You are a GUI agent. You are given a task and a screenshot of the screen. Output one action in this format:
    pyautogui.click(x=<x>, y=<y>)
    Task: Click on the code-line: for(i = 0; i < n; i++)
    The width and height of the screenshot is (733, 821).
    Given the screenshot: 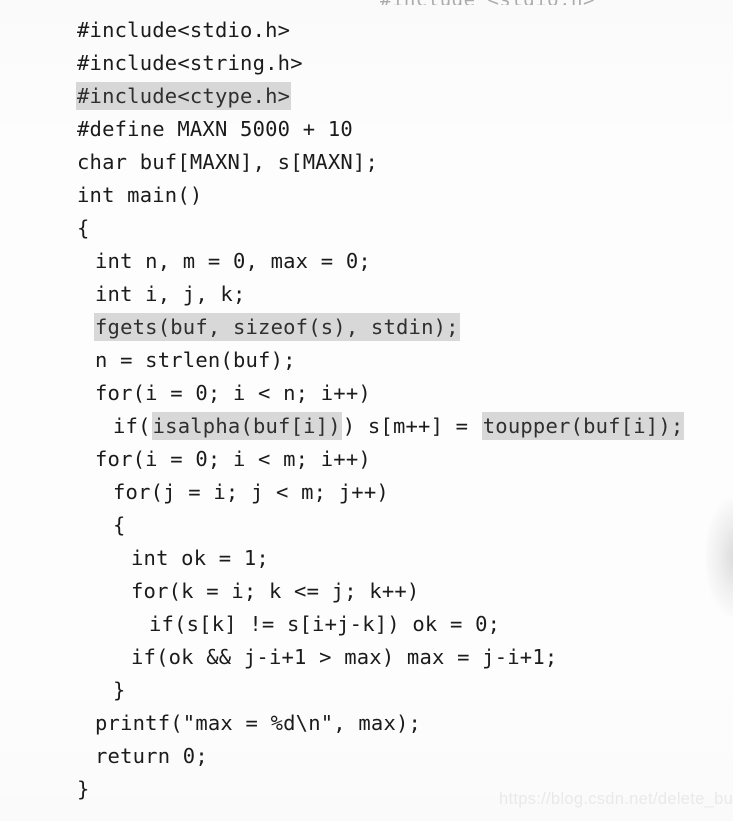 What is the action you would take?
    pyautogui.click(x=366, y=393)
    